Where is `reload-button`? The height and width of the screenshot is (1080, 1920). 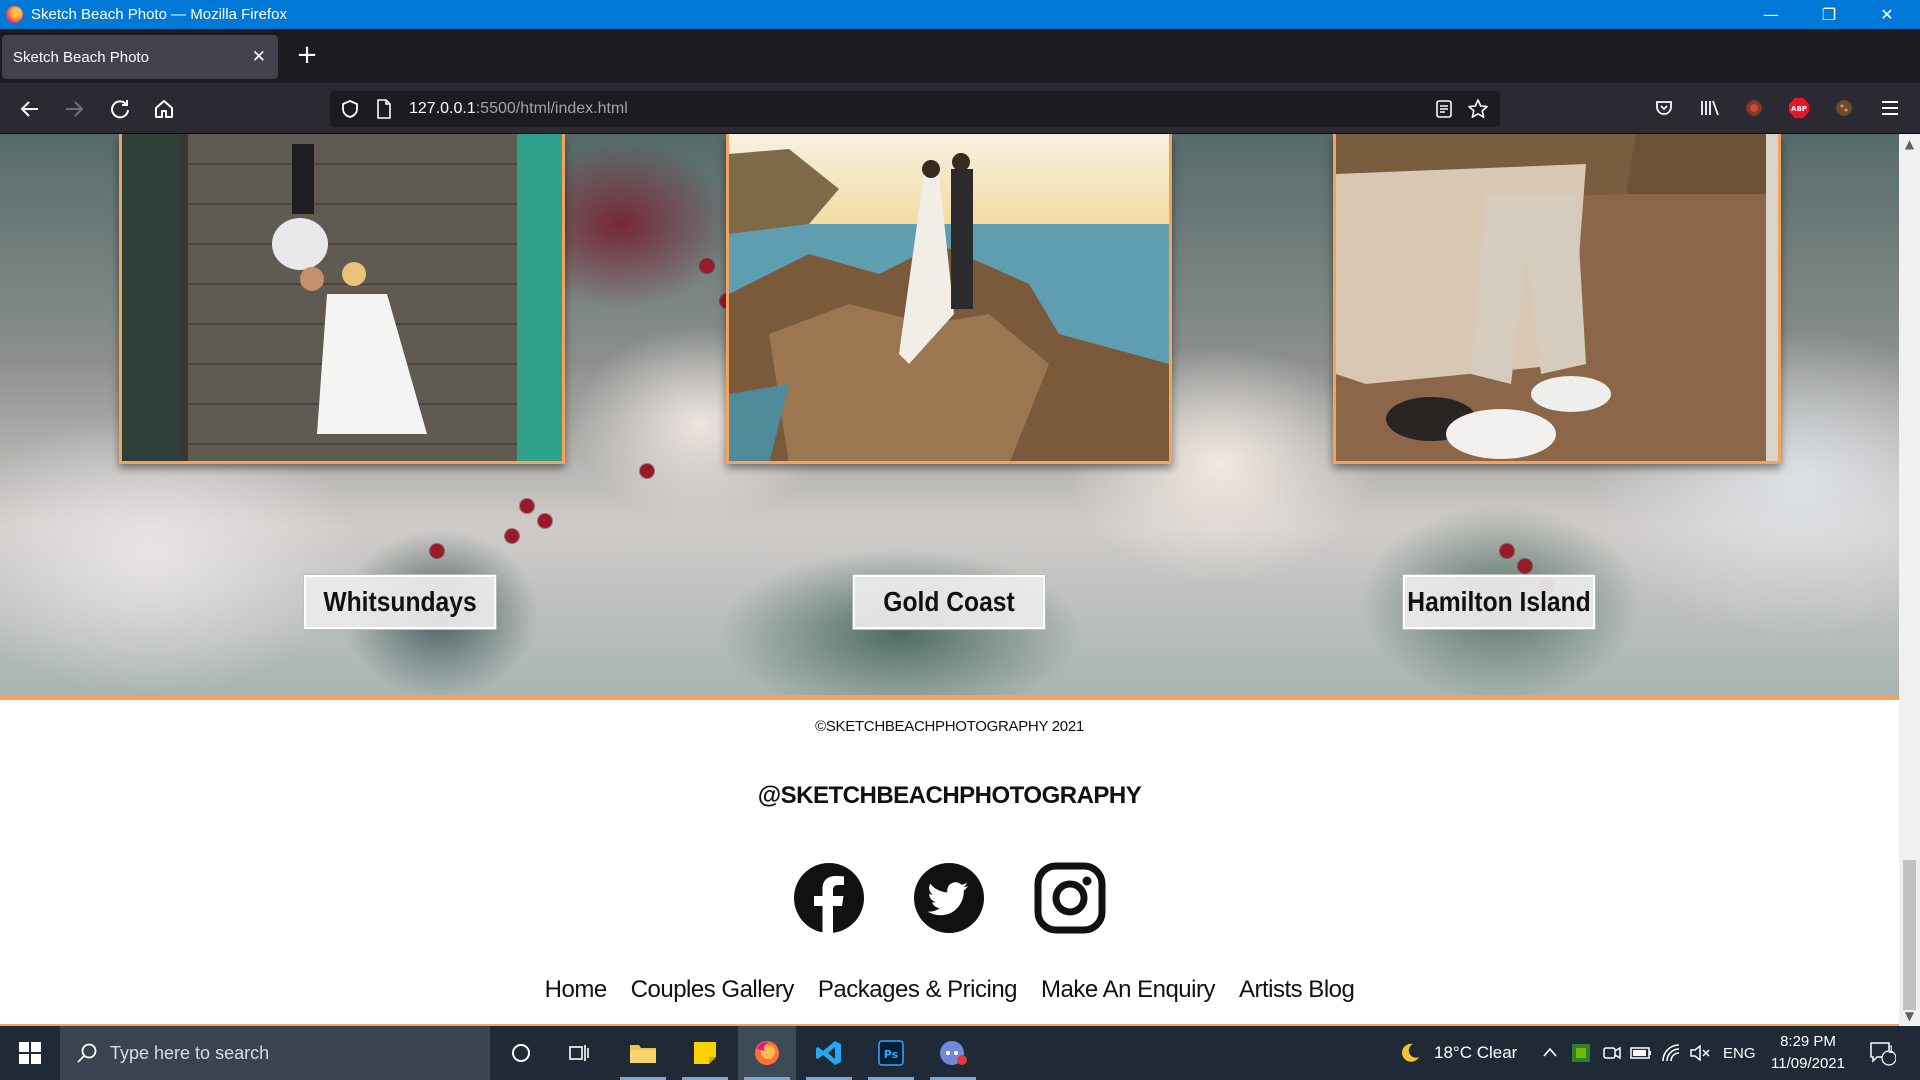
reload-button is located at coordinates (120, 109).